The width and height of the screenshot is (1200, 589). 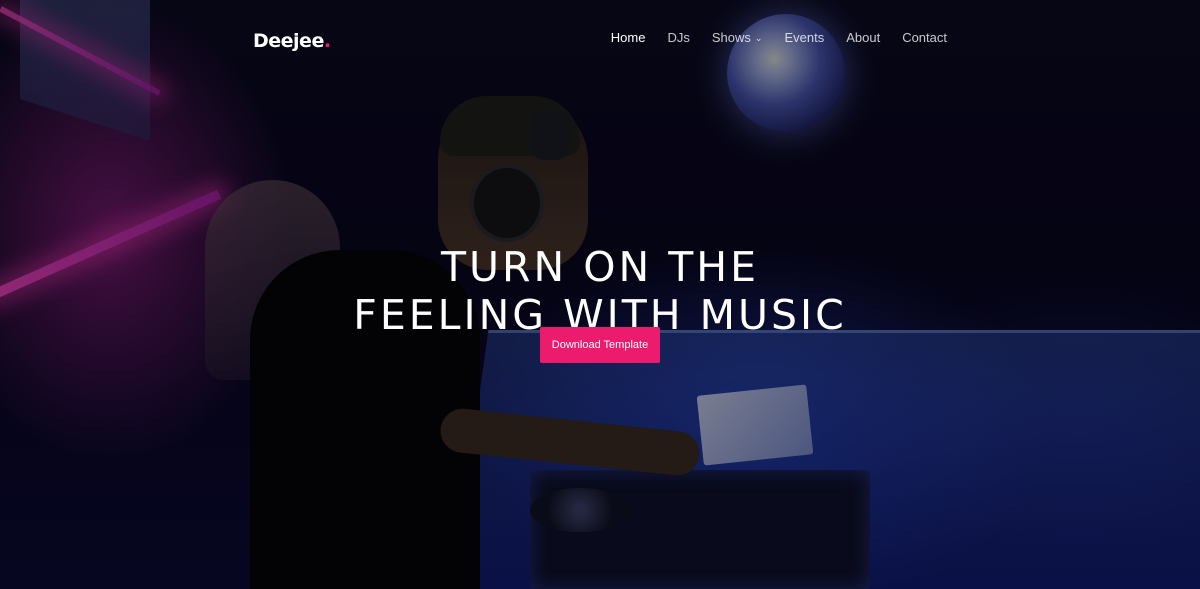 I want to click on nav-menu: Home DJs Shows ⌄ Events About Contact, so click(x=779, y=37).